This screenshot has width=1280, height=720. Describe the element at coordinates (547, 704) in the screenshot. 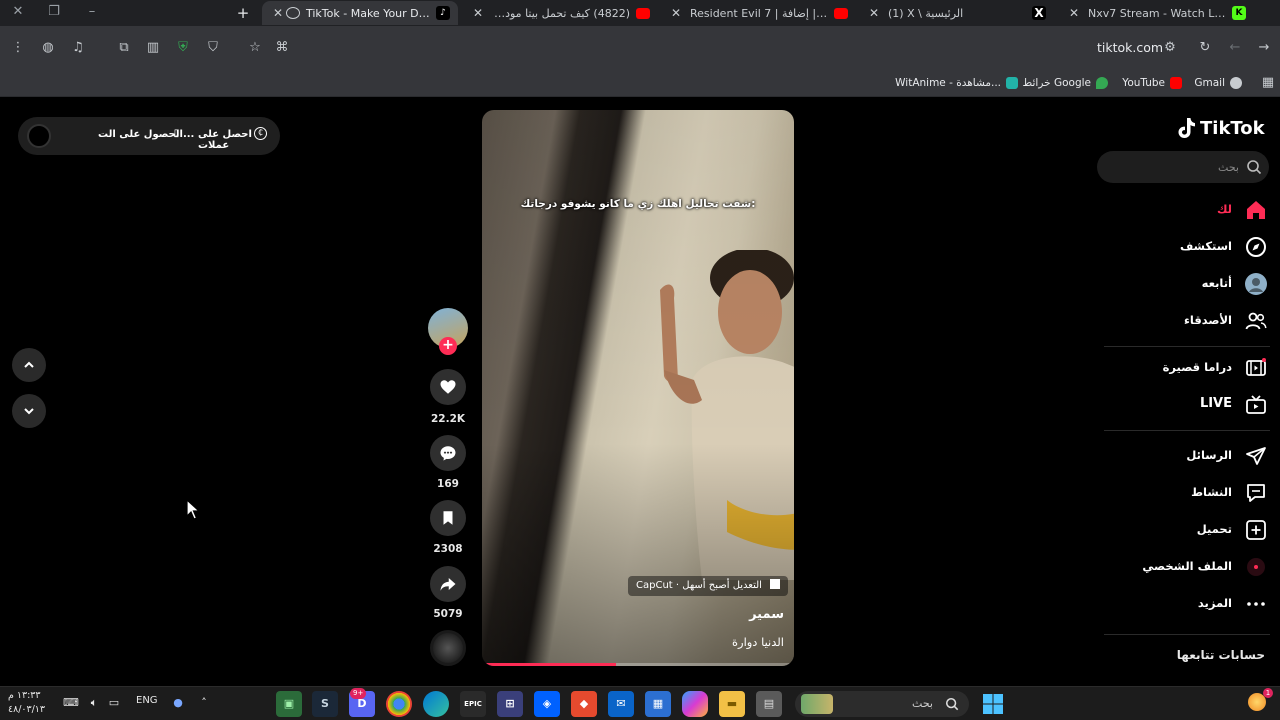

I see `dropbox-icon: ◈` at that location.